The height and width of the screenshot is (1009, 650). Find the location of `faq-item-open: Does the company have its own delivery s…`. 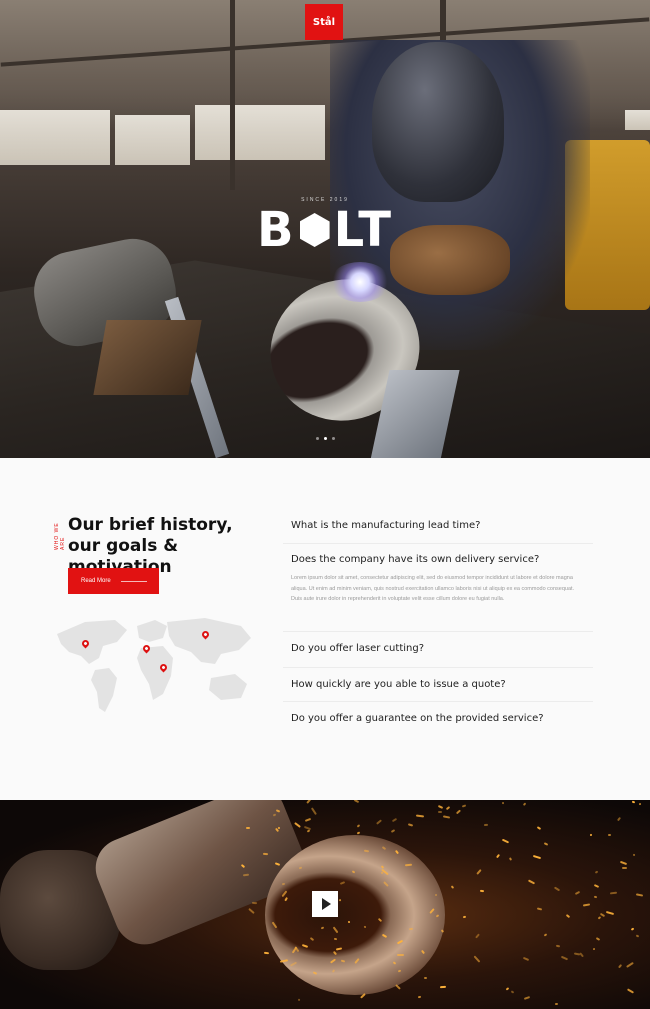

faq-item-open: Does the company have its own delivery s… is located at coordinates (438, 588).